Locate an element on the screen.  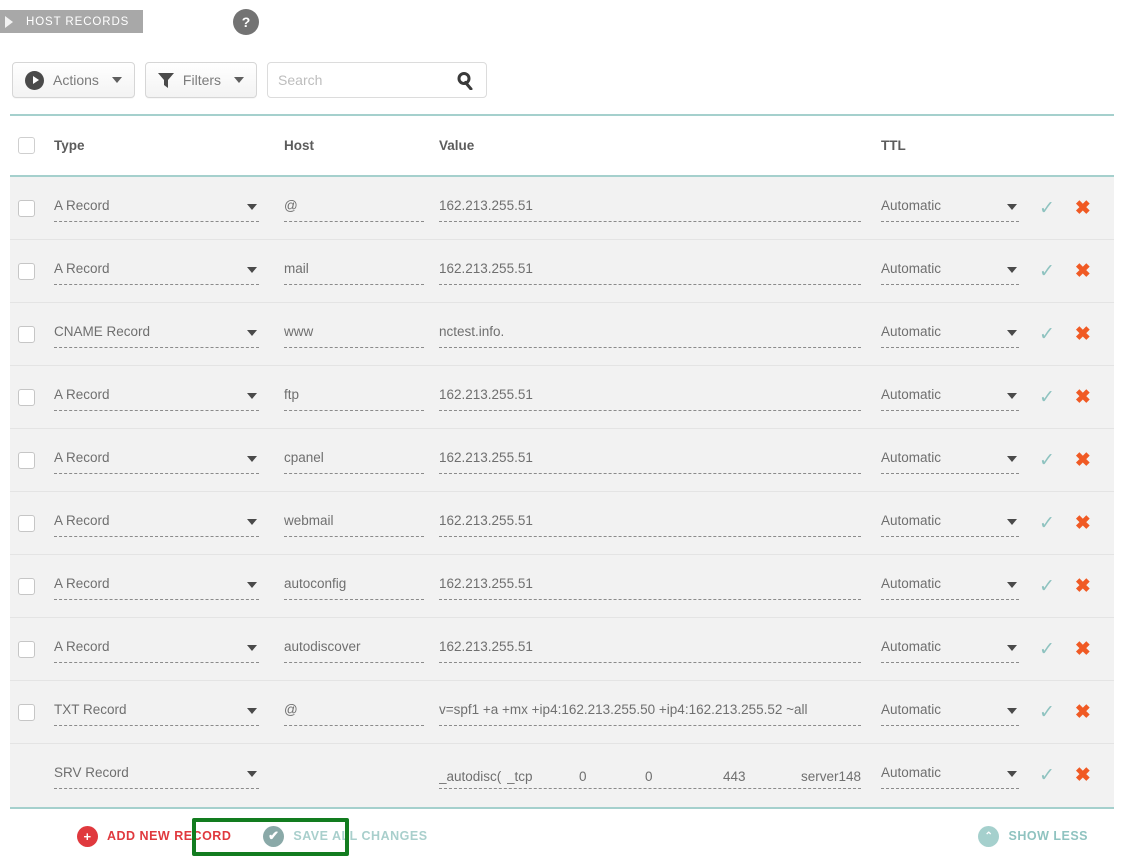
record-host-cell: ftp is located at coordinates (361, 397).